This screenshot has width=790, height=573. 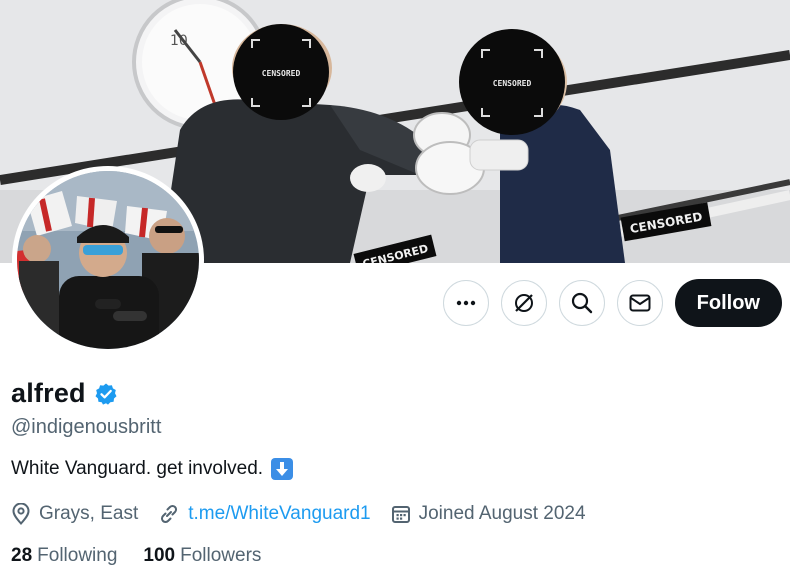 I want to click on more-button, so click(x=465, y=303).